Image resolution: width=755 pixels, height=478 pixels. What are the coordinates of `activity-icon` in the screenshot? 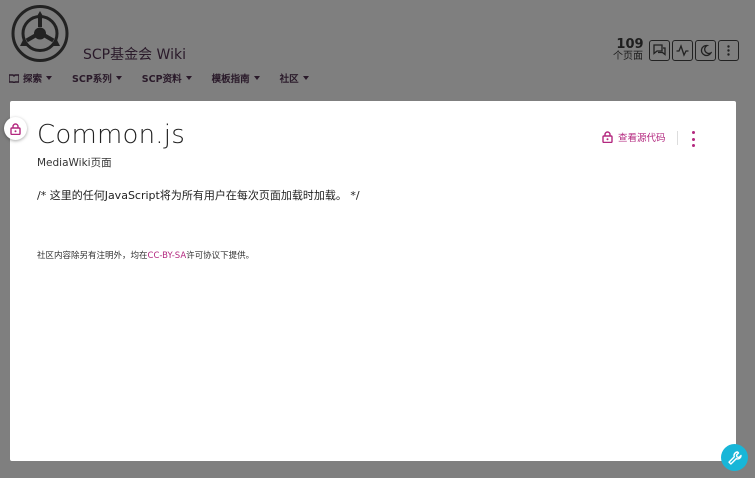 It's located at (682, 50).